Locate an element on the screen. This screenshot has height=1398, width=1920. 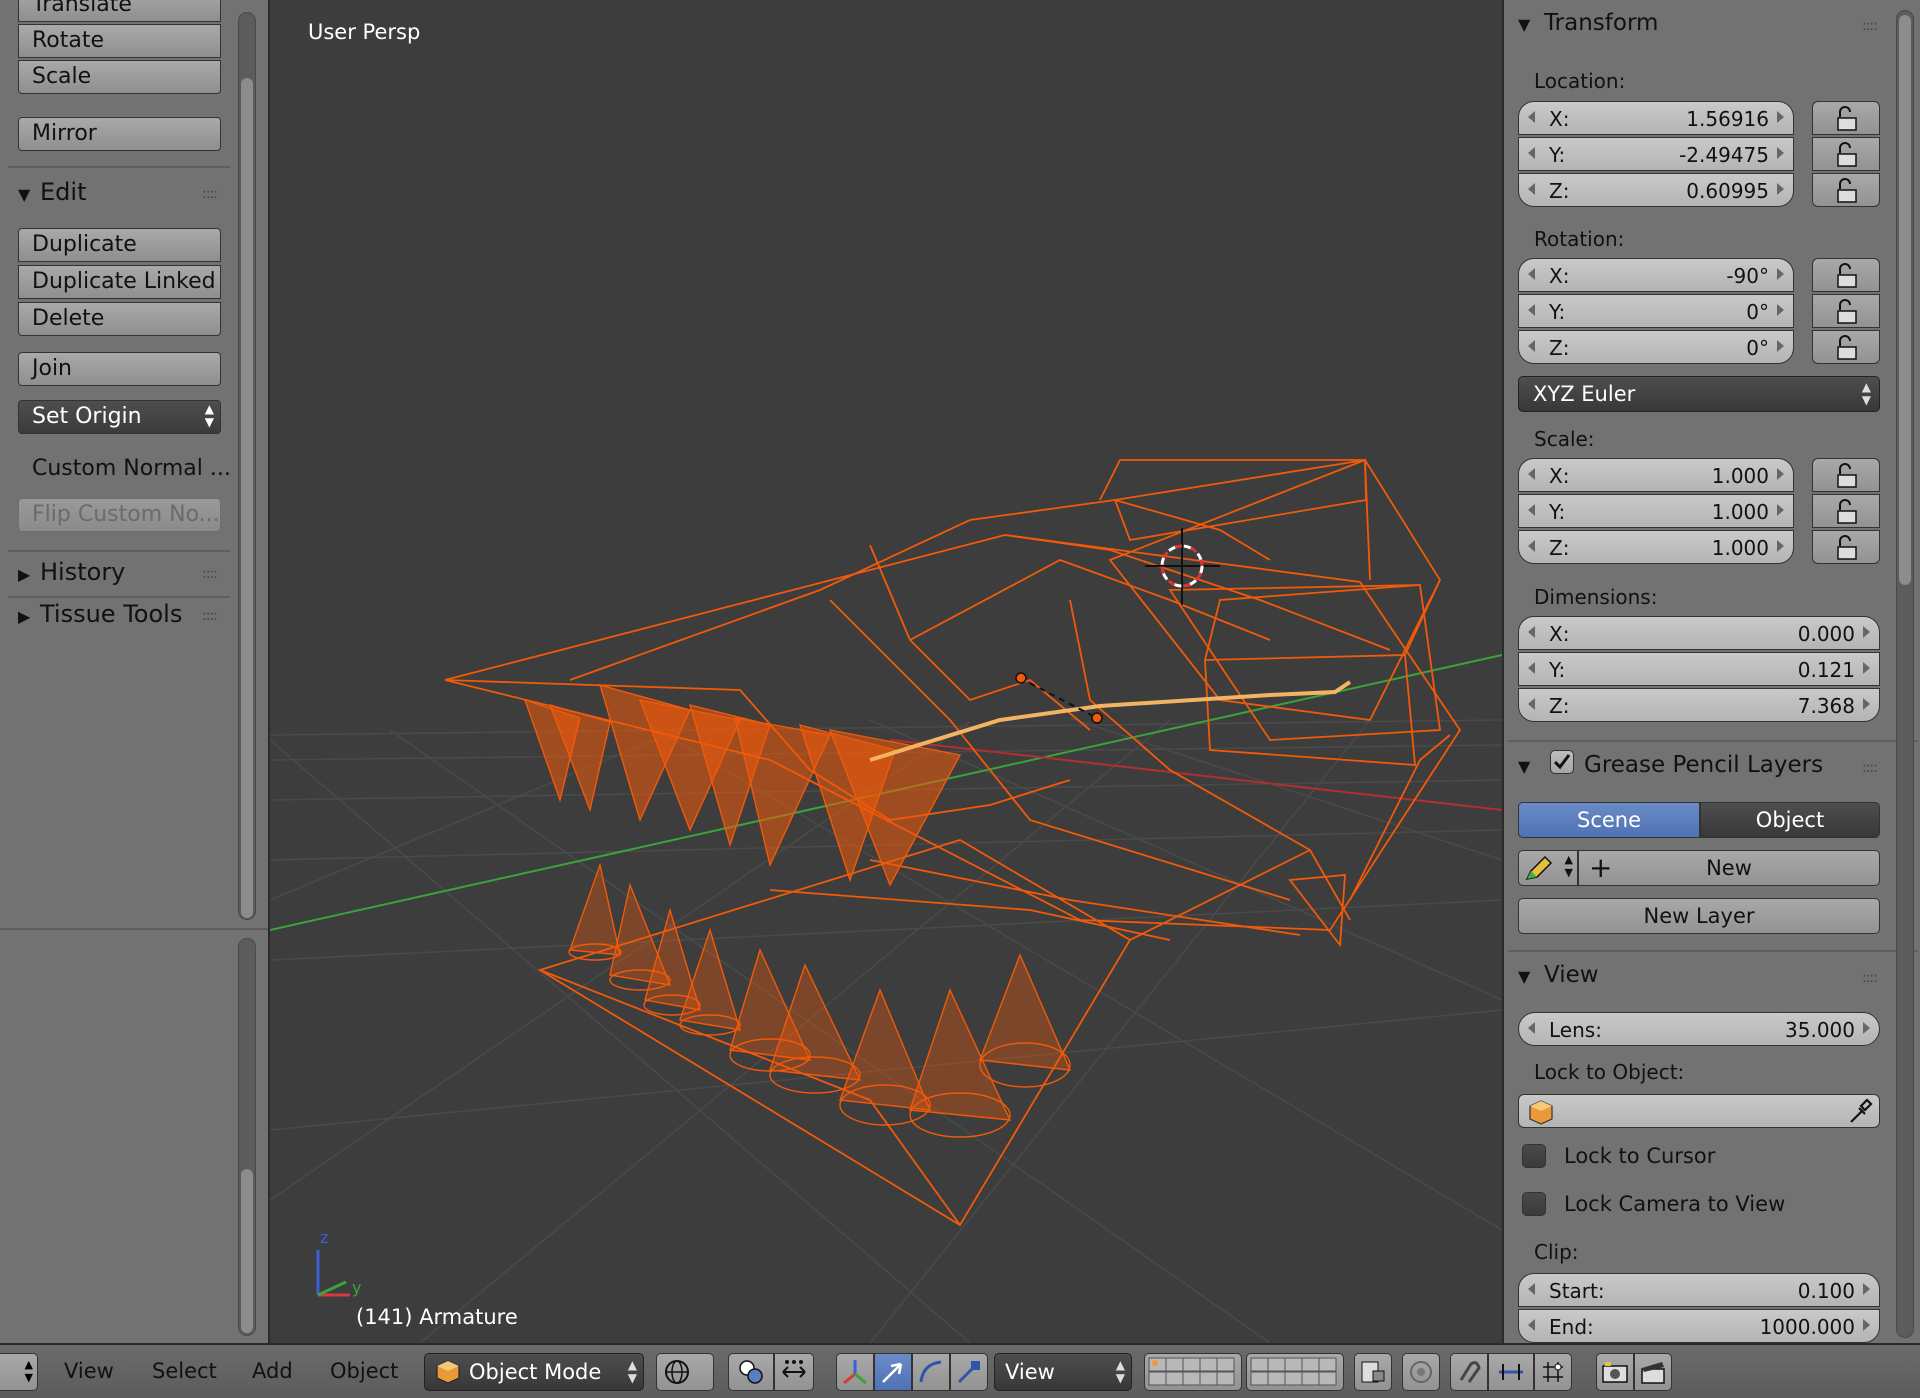
lock-camera-layers-button is located at coordinates (1373, 1372).